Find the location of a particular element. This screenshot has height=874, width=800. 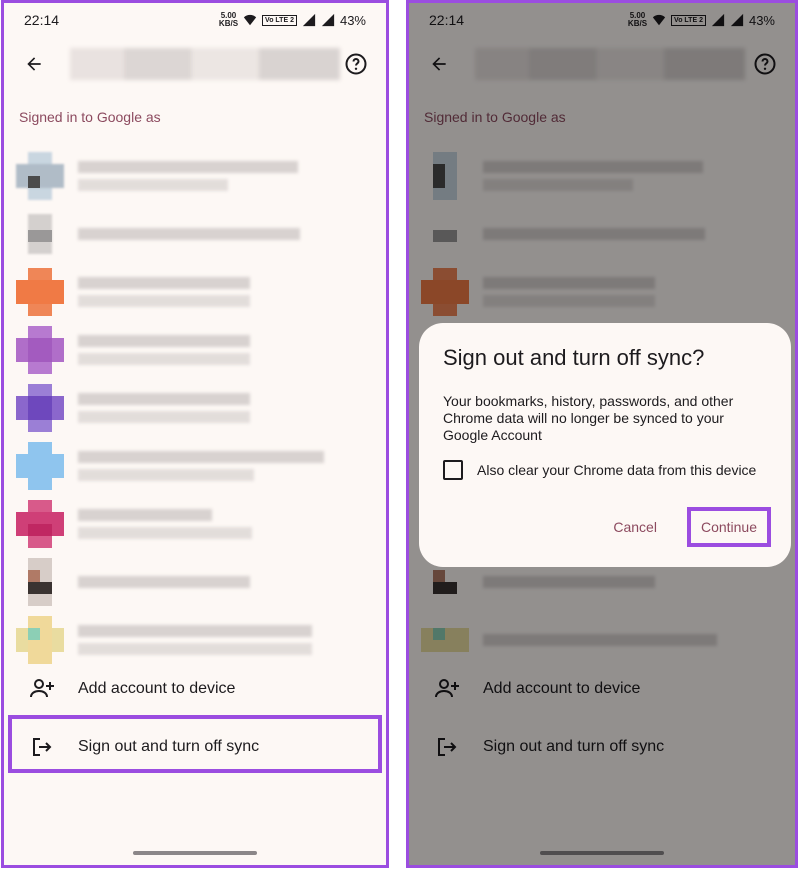

volte-badge: Vo LTE 2 is located at coordinates (279, 20).